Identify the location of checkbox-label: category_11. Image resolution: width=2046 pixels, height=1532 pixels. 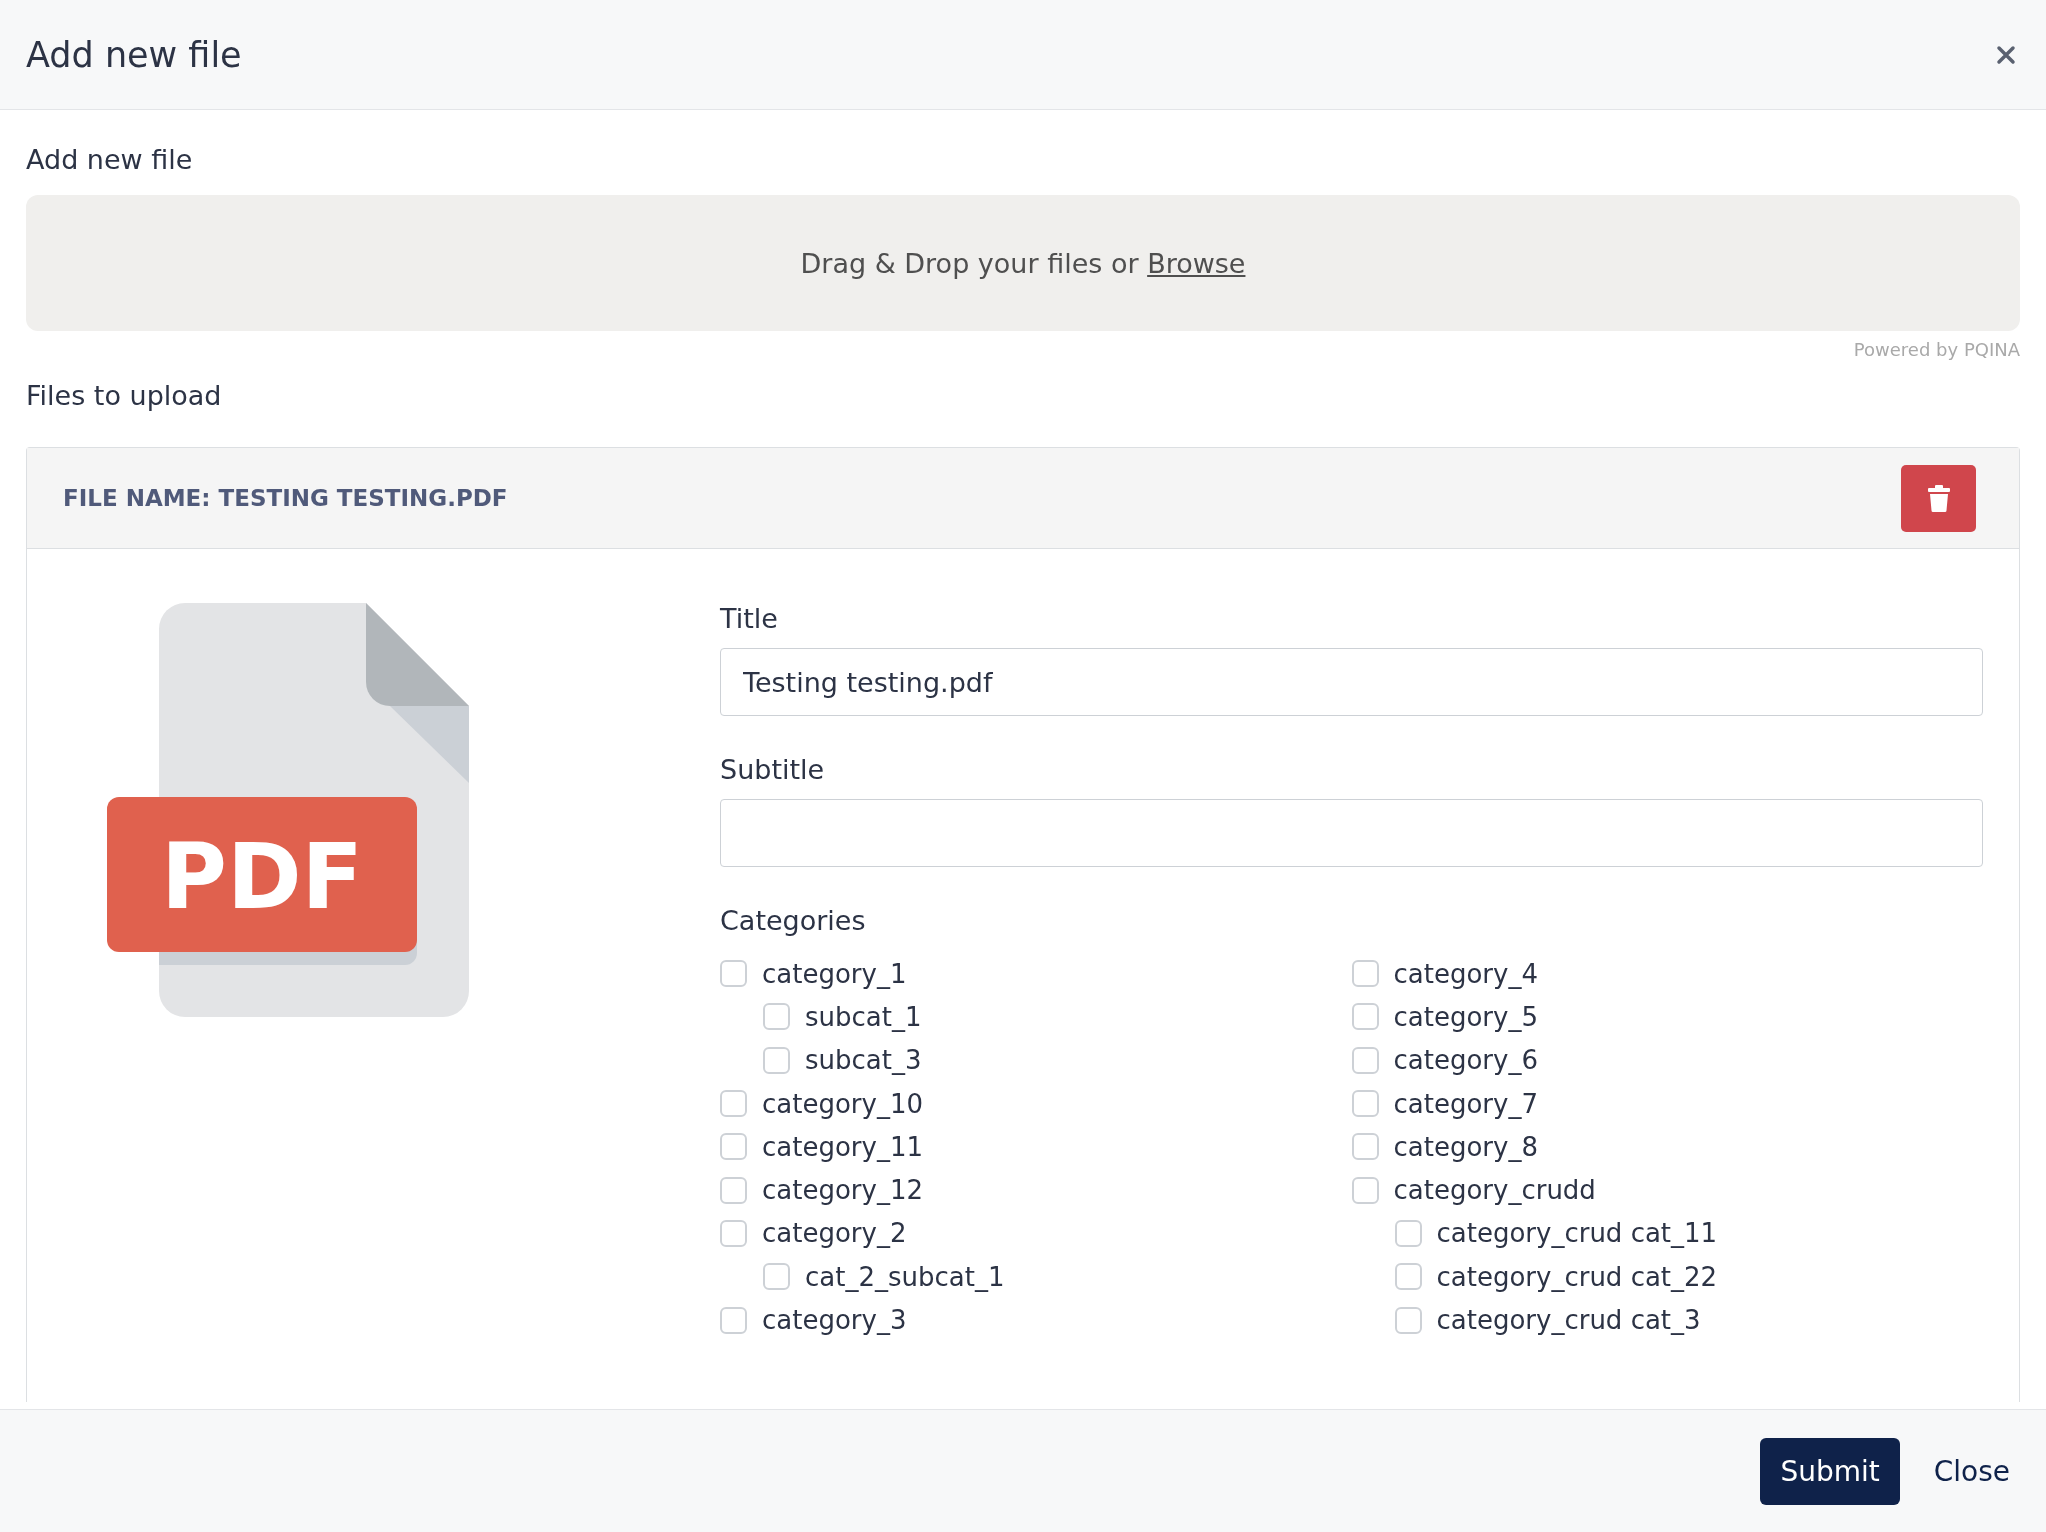
(842, 1146).